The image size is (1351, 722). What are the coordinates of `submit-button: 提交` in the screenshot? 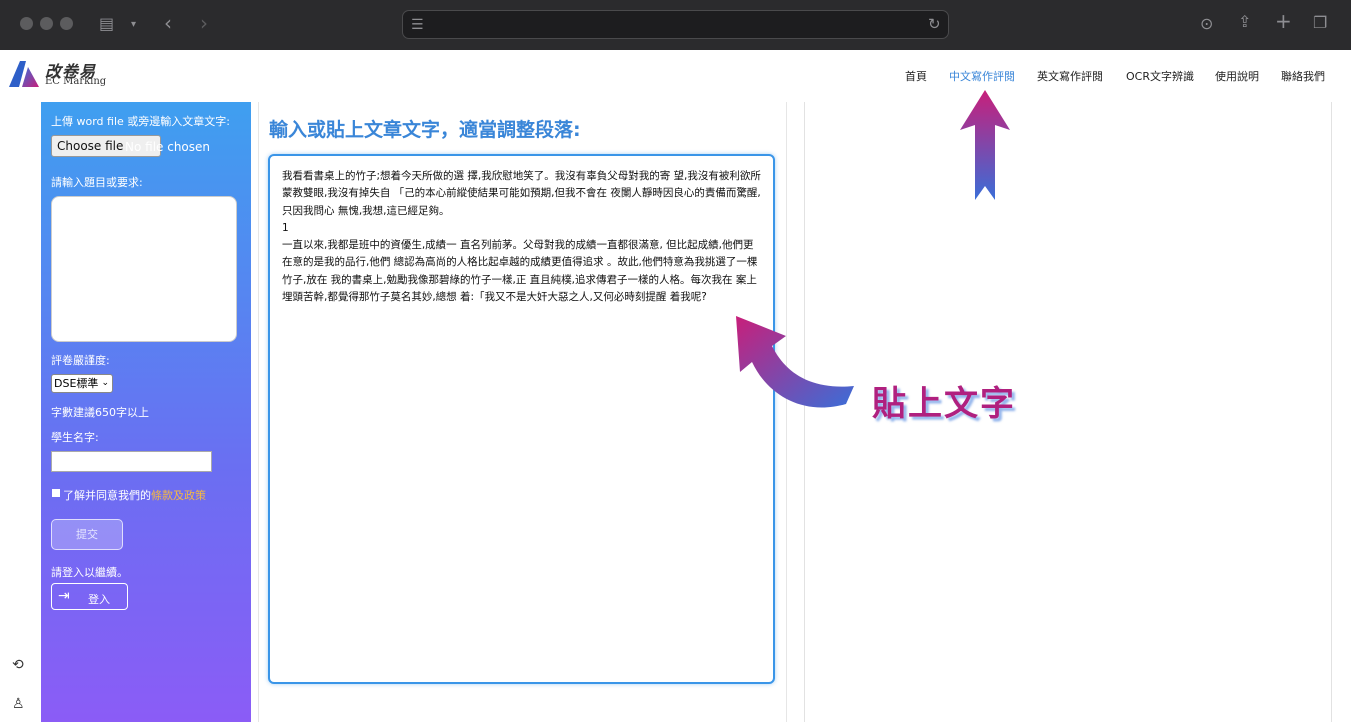 It's located at (87, 534).